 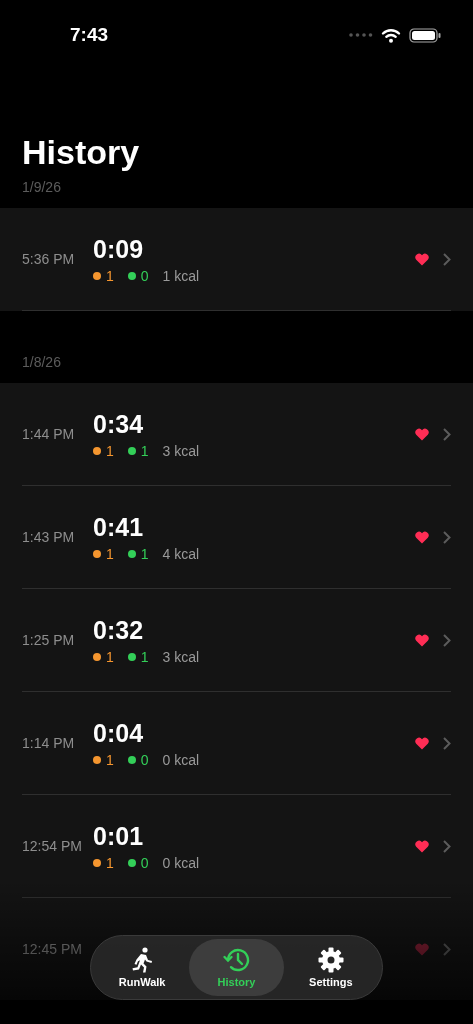 What do you see at coordinates (41, 362) in the screenshot?
I see `date-header: 1/8/26` at bounding box center [41, 362].